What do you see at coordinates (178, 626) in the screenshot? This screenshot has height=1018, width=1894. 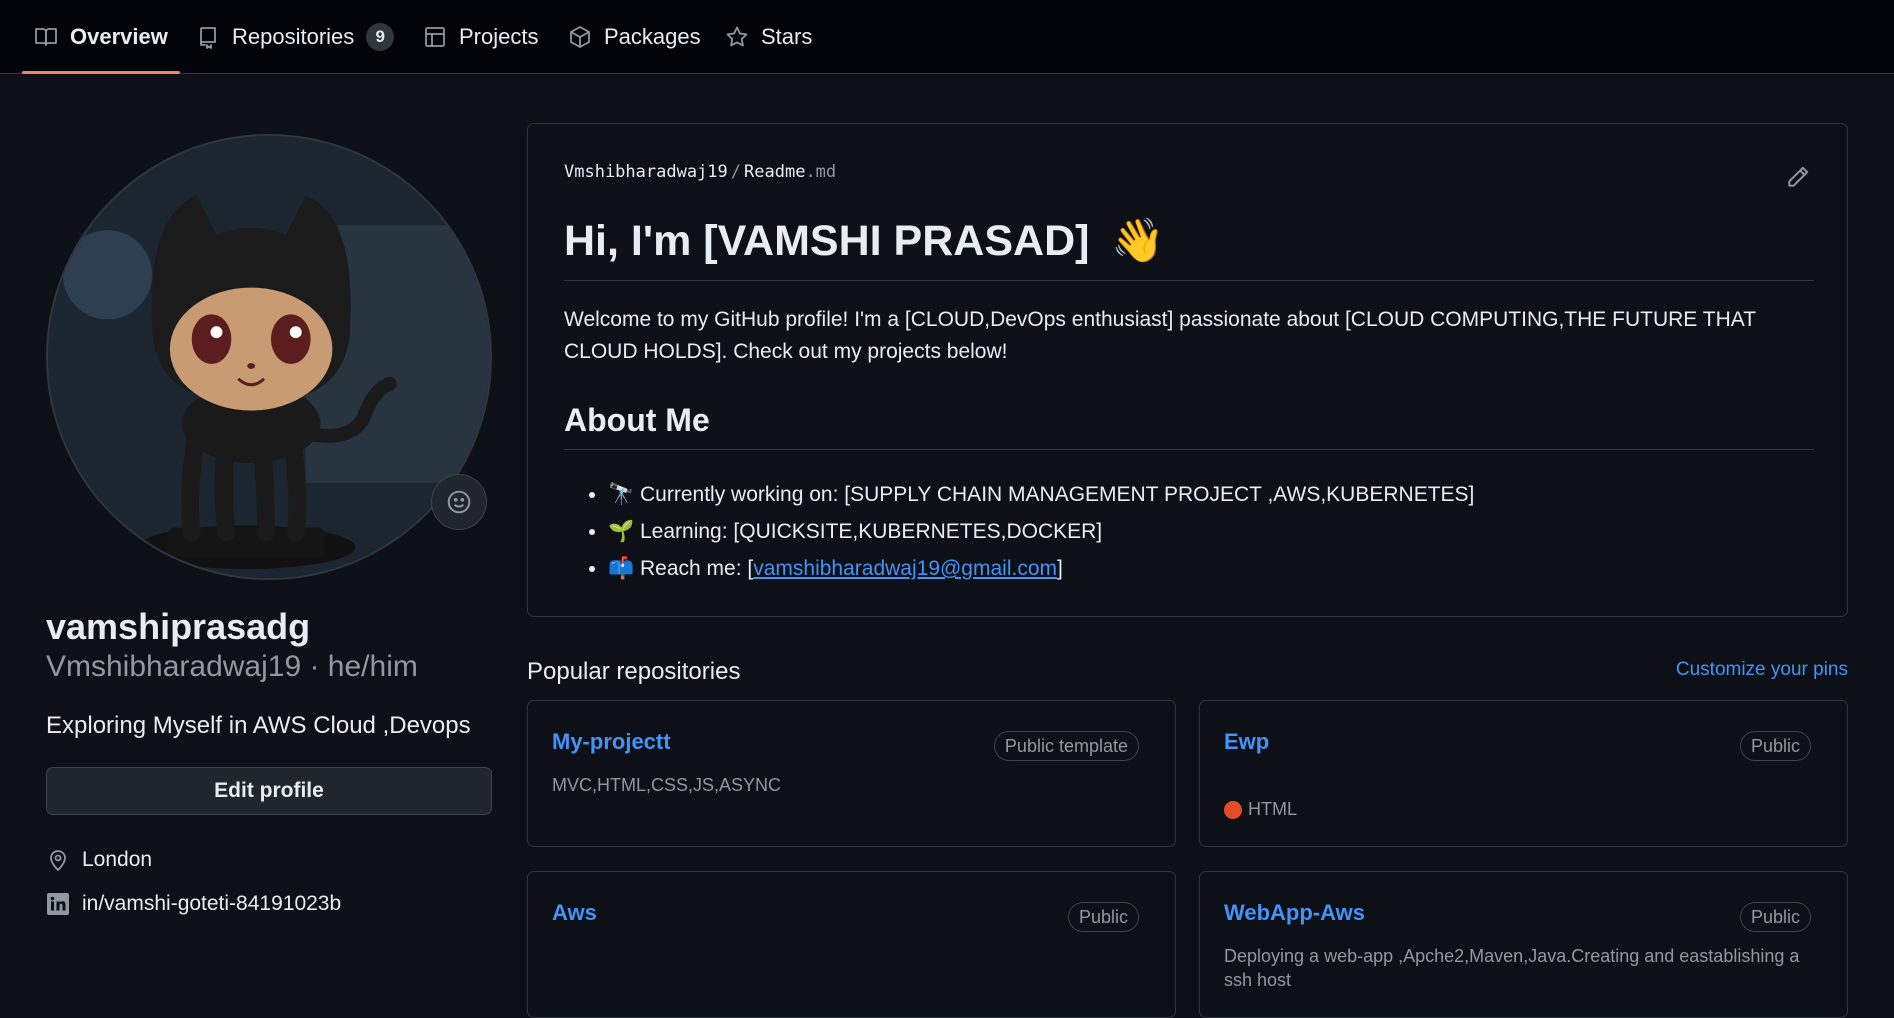 I see `profile-fullname: vamshiprasadg` at bounding box center [178, 626].